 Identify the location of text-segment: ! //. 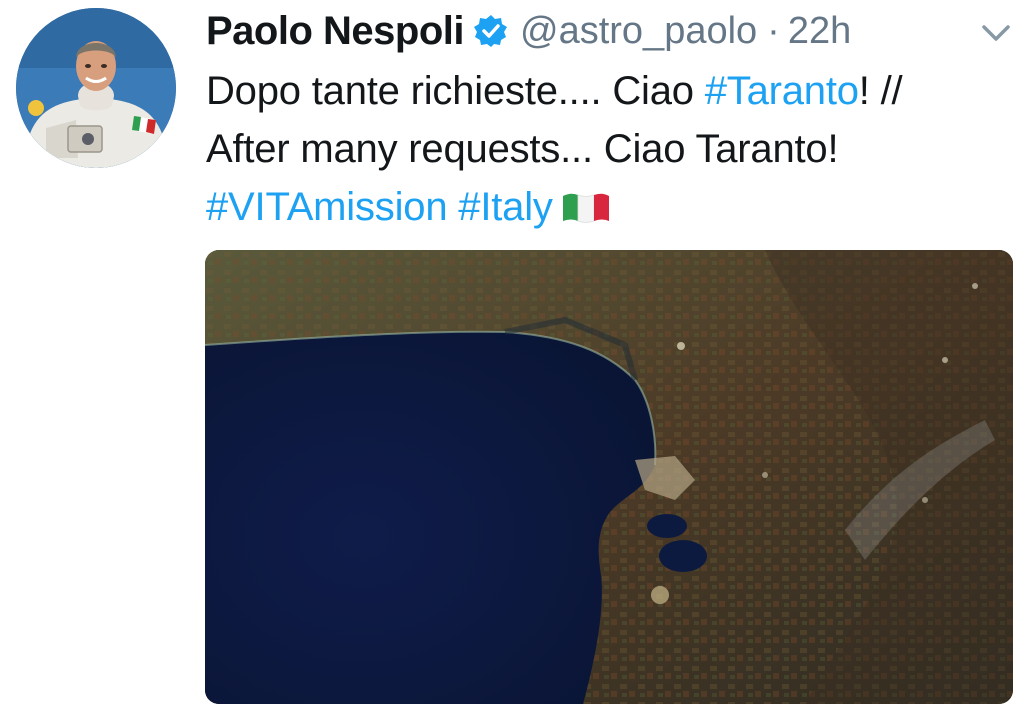
(880, 91).